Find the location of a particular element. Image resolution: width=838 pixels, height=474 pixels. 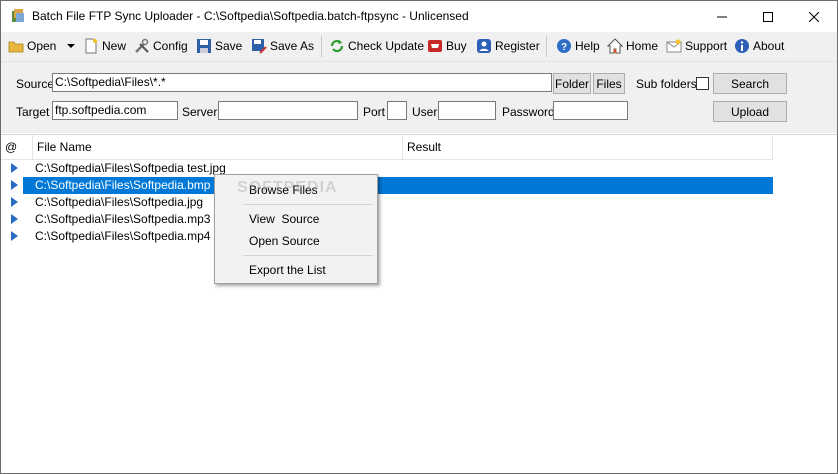

user-icon is located at coordinates (484, 46).